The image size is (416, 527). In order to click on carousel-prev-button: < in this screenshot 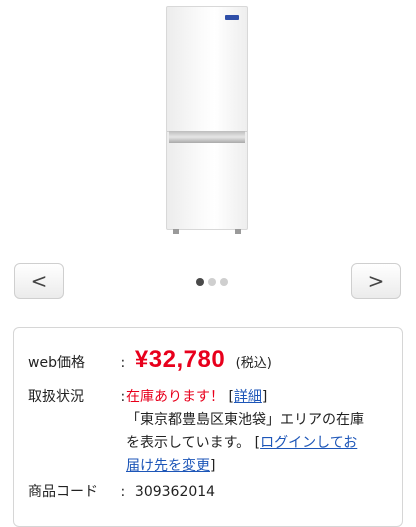, I will do `click(39, 281)`.